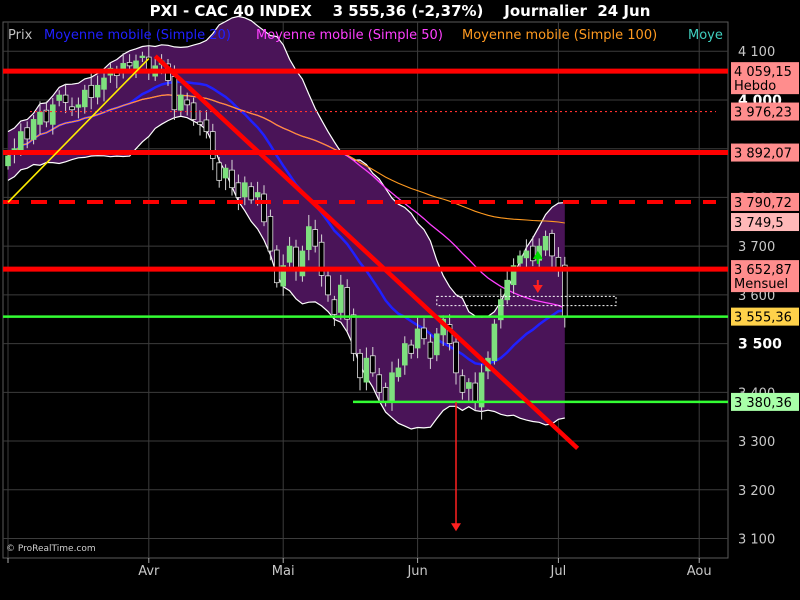 This screenshot has height=600, width=800. I want to click on price-tag-value: 3 976,23, so click(763, 113).